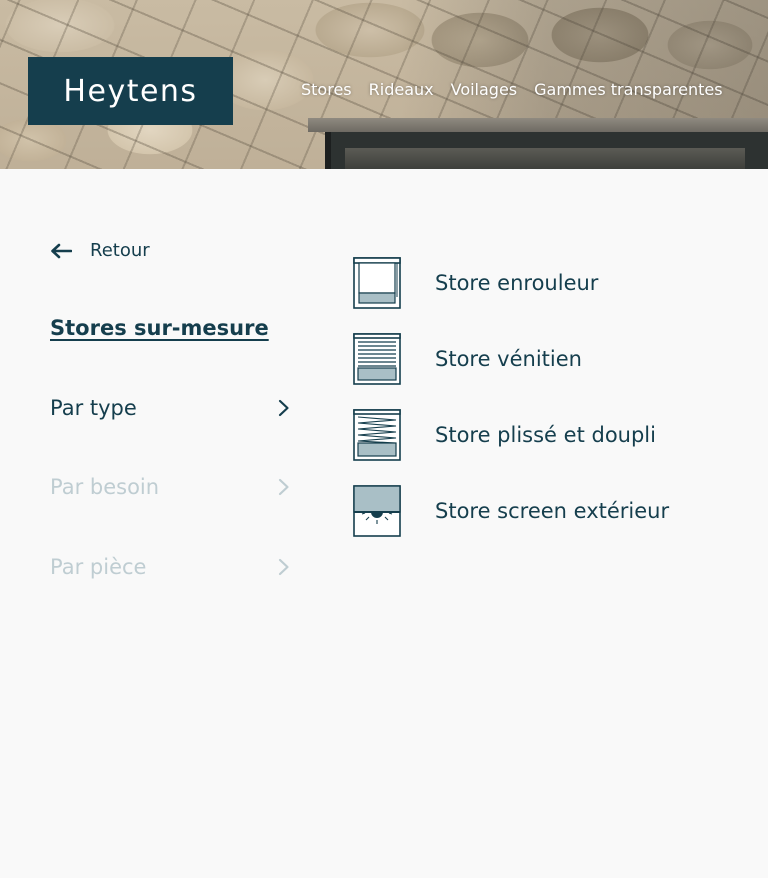  Describe the element at coordinates (98, 567) in the screenshot. I see `menu-item-label: Par pièce` at that location.